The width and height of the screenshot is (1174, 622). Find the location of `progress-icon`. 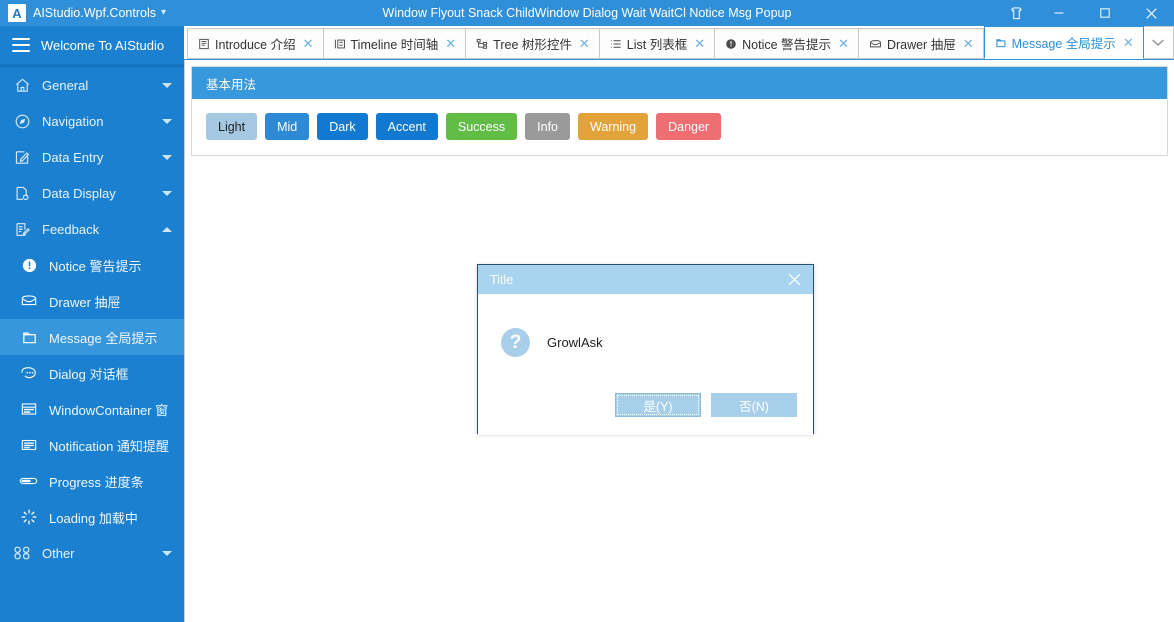

progress-icon is located at coordinates (29, 481).